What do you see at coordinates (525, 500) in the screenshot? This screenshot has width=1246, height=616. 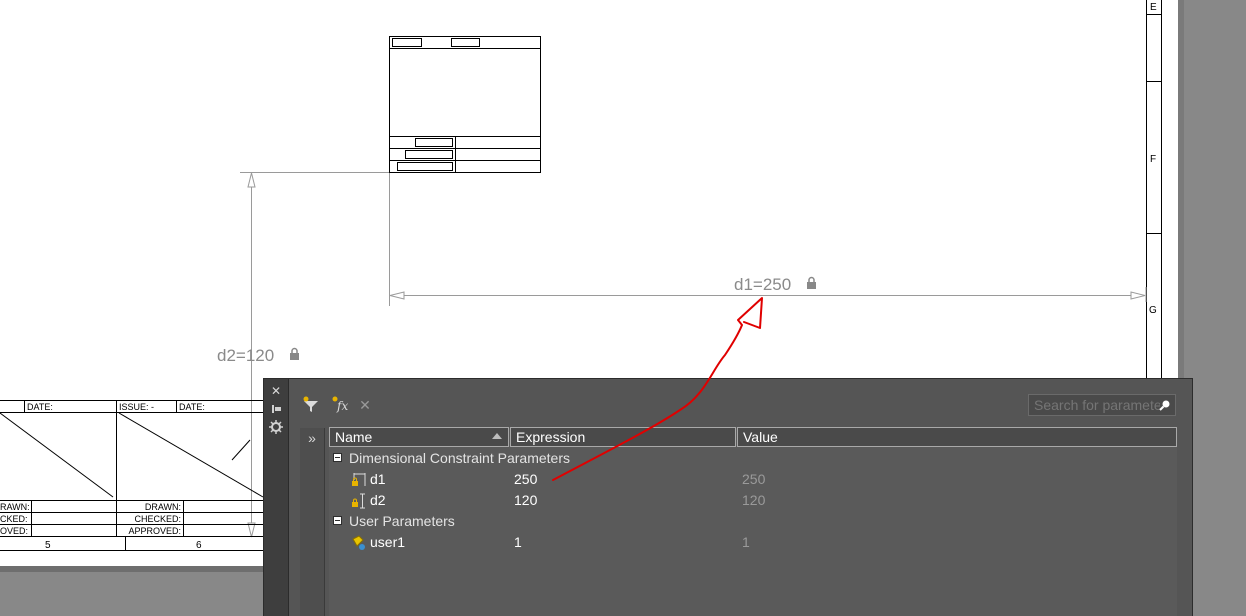 I see `parameter-expression: 120` at bounding box center [525, 500].